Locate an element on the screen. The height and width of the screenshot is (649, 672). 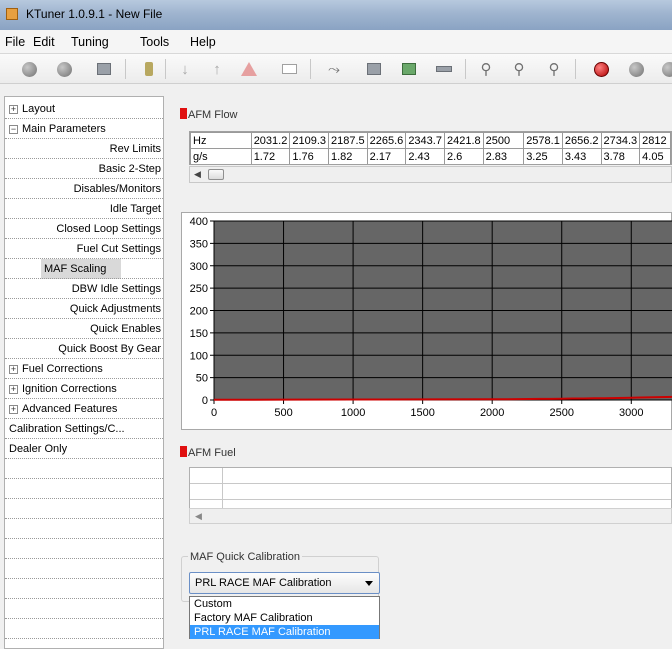
grey-circle-icon is located at coordinates (29, 69).